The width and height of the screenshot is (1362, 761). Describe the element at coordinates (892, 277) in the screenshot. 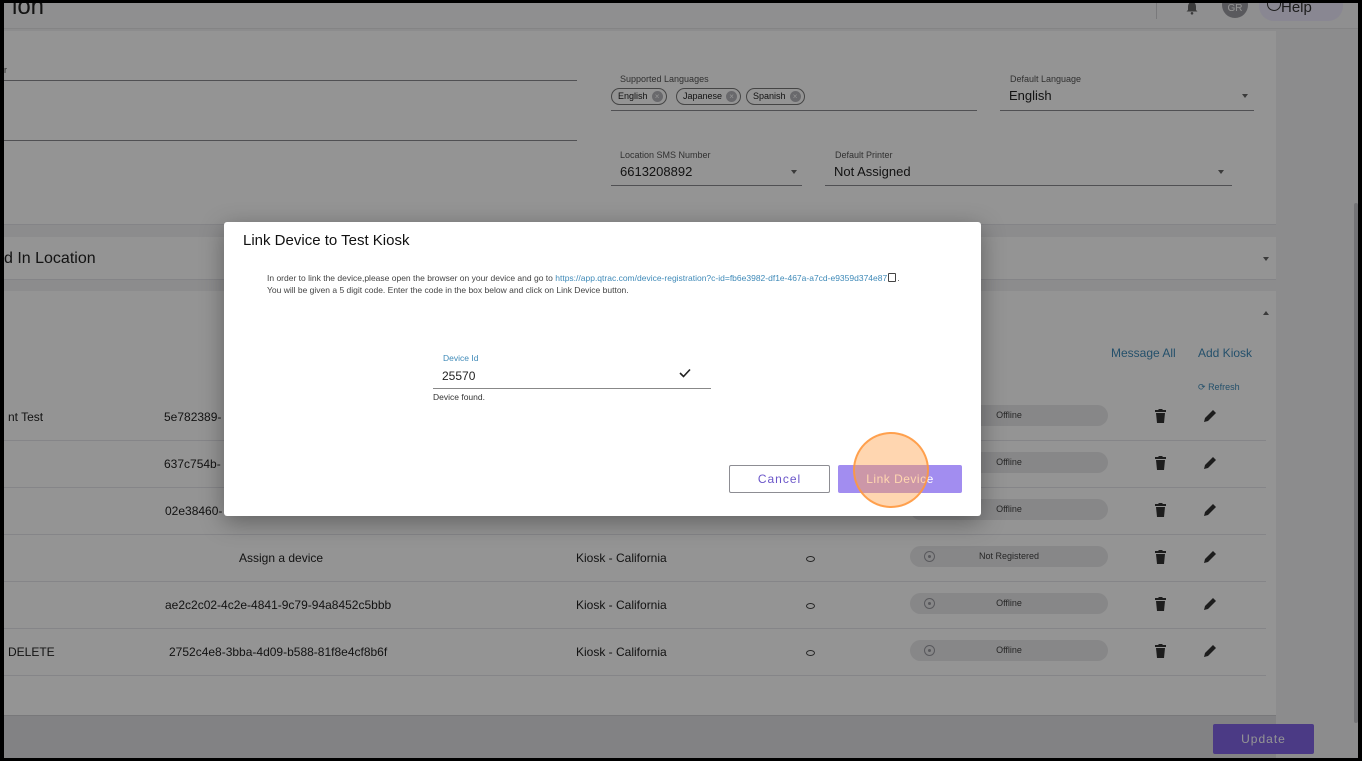

I see `copy-icon` at that location.